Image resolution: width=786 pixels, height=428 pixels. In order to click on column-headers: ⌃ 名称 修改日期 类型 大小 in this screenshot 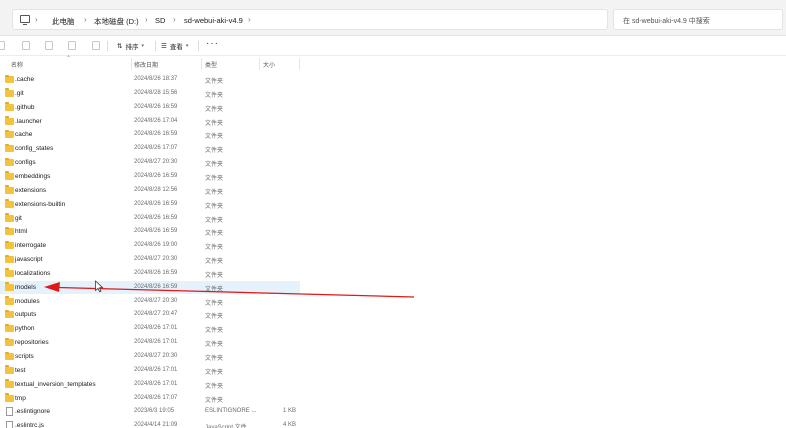, I will do `click(393, 63)`.